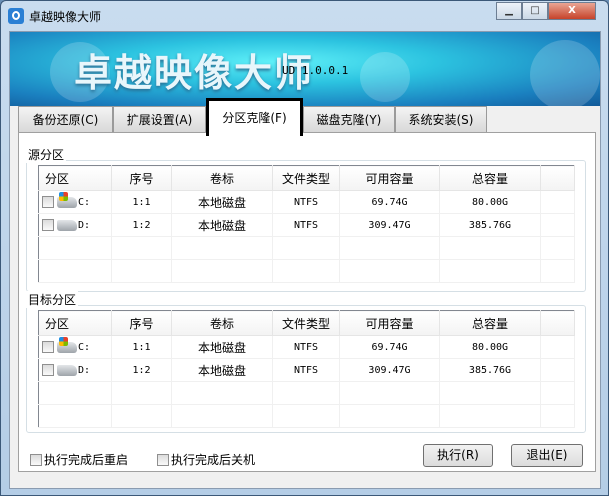 Image resolution: width=609 pixels, height=496 pixels. Describe the element at coordinates (254, 117) in the screenshot. I see `tab-partition-clone: 分区克隆(F)` at that location.